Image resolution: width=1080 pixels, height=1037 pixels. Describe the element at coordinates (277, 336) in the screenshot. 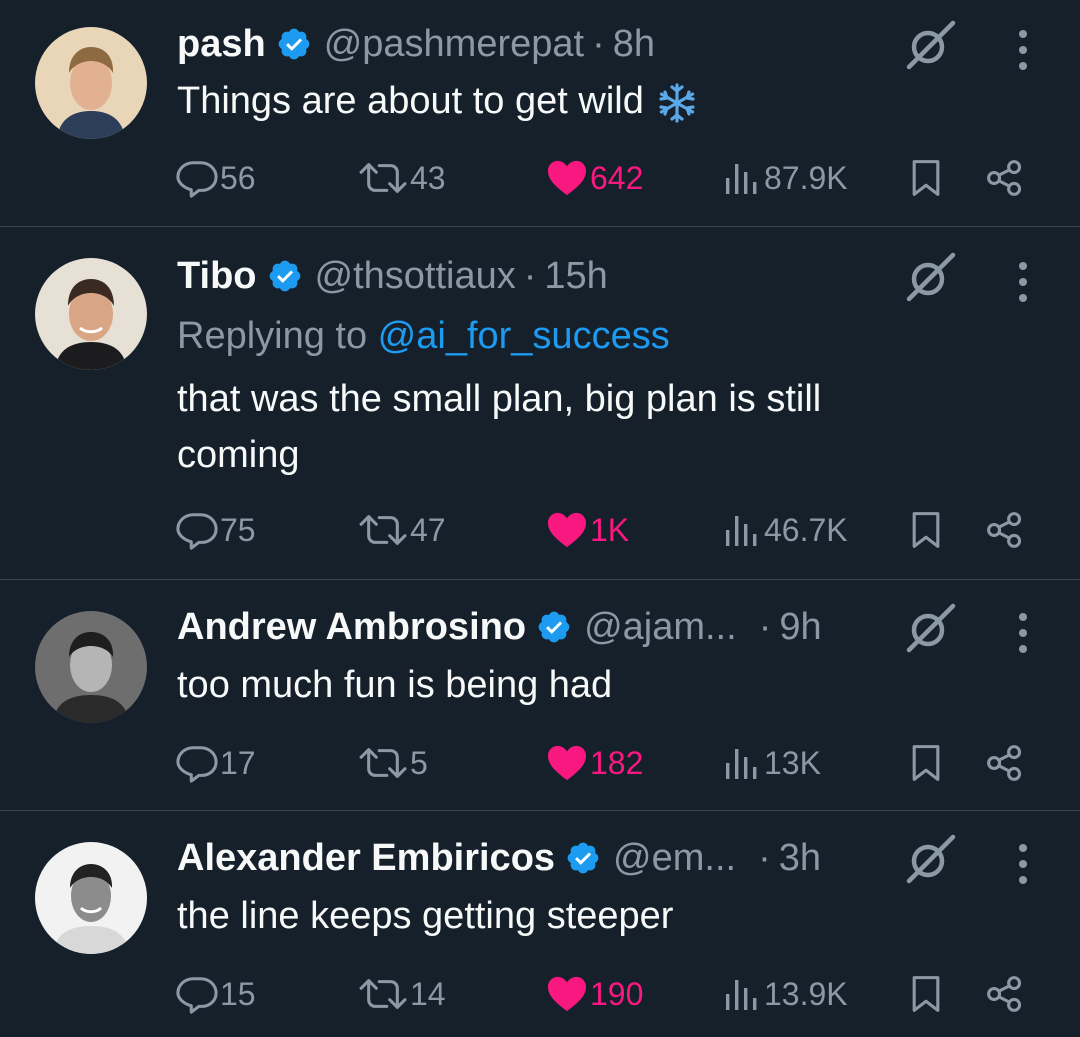

I see `replying-to-label: Replying to` at that location.